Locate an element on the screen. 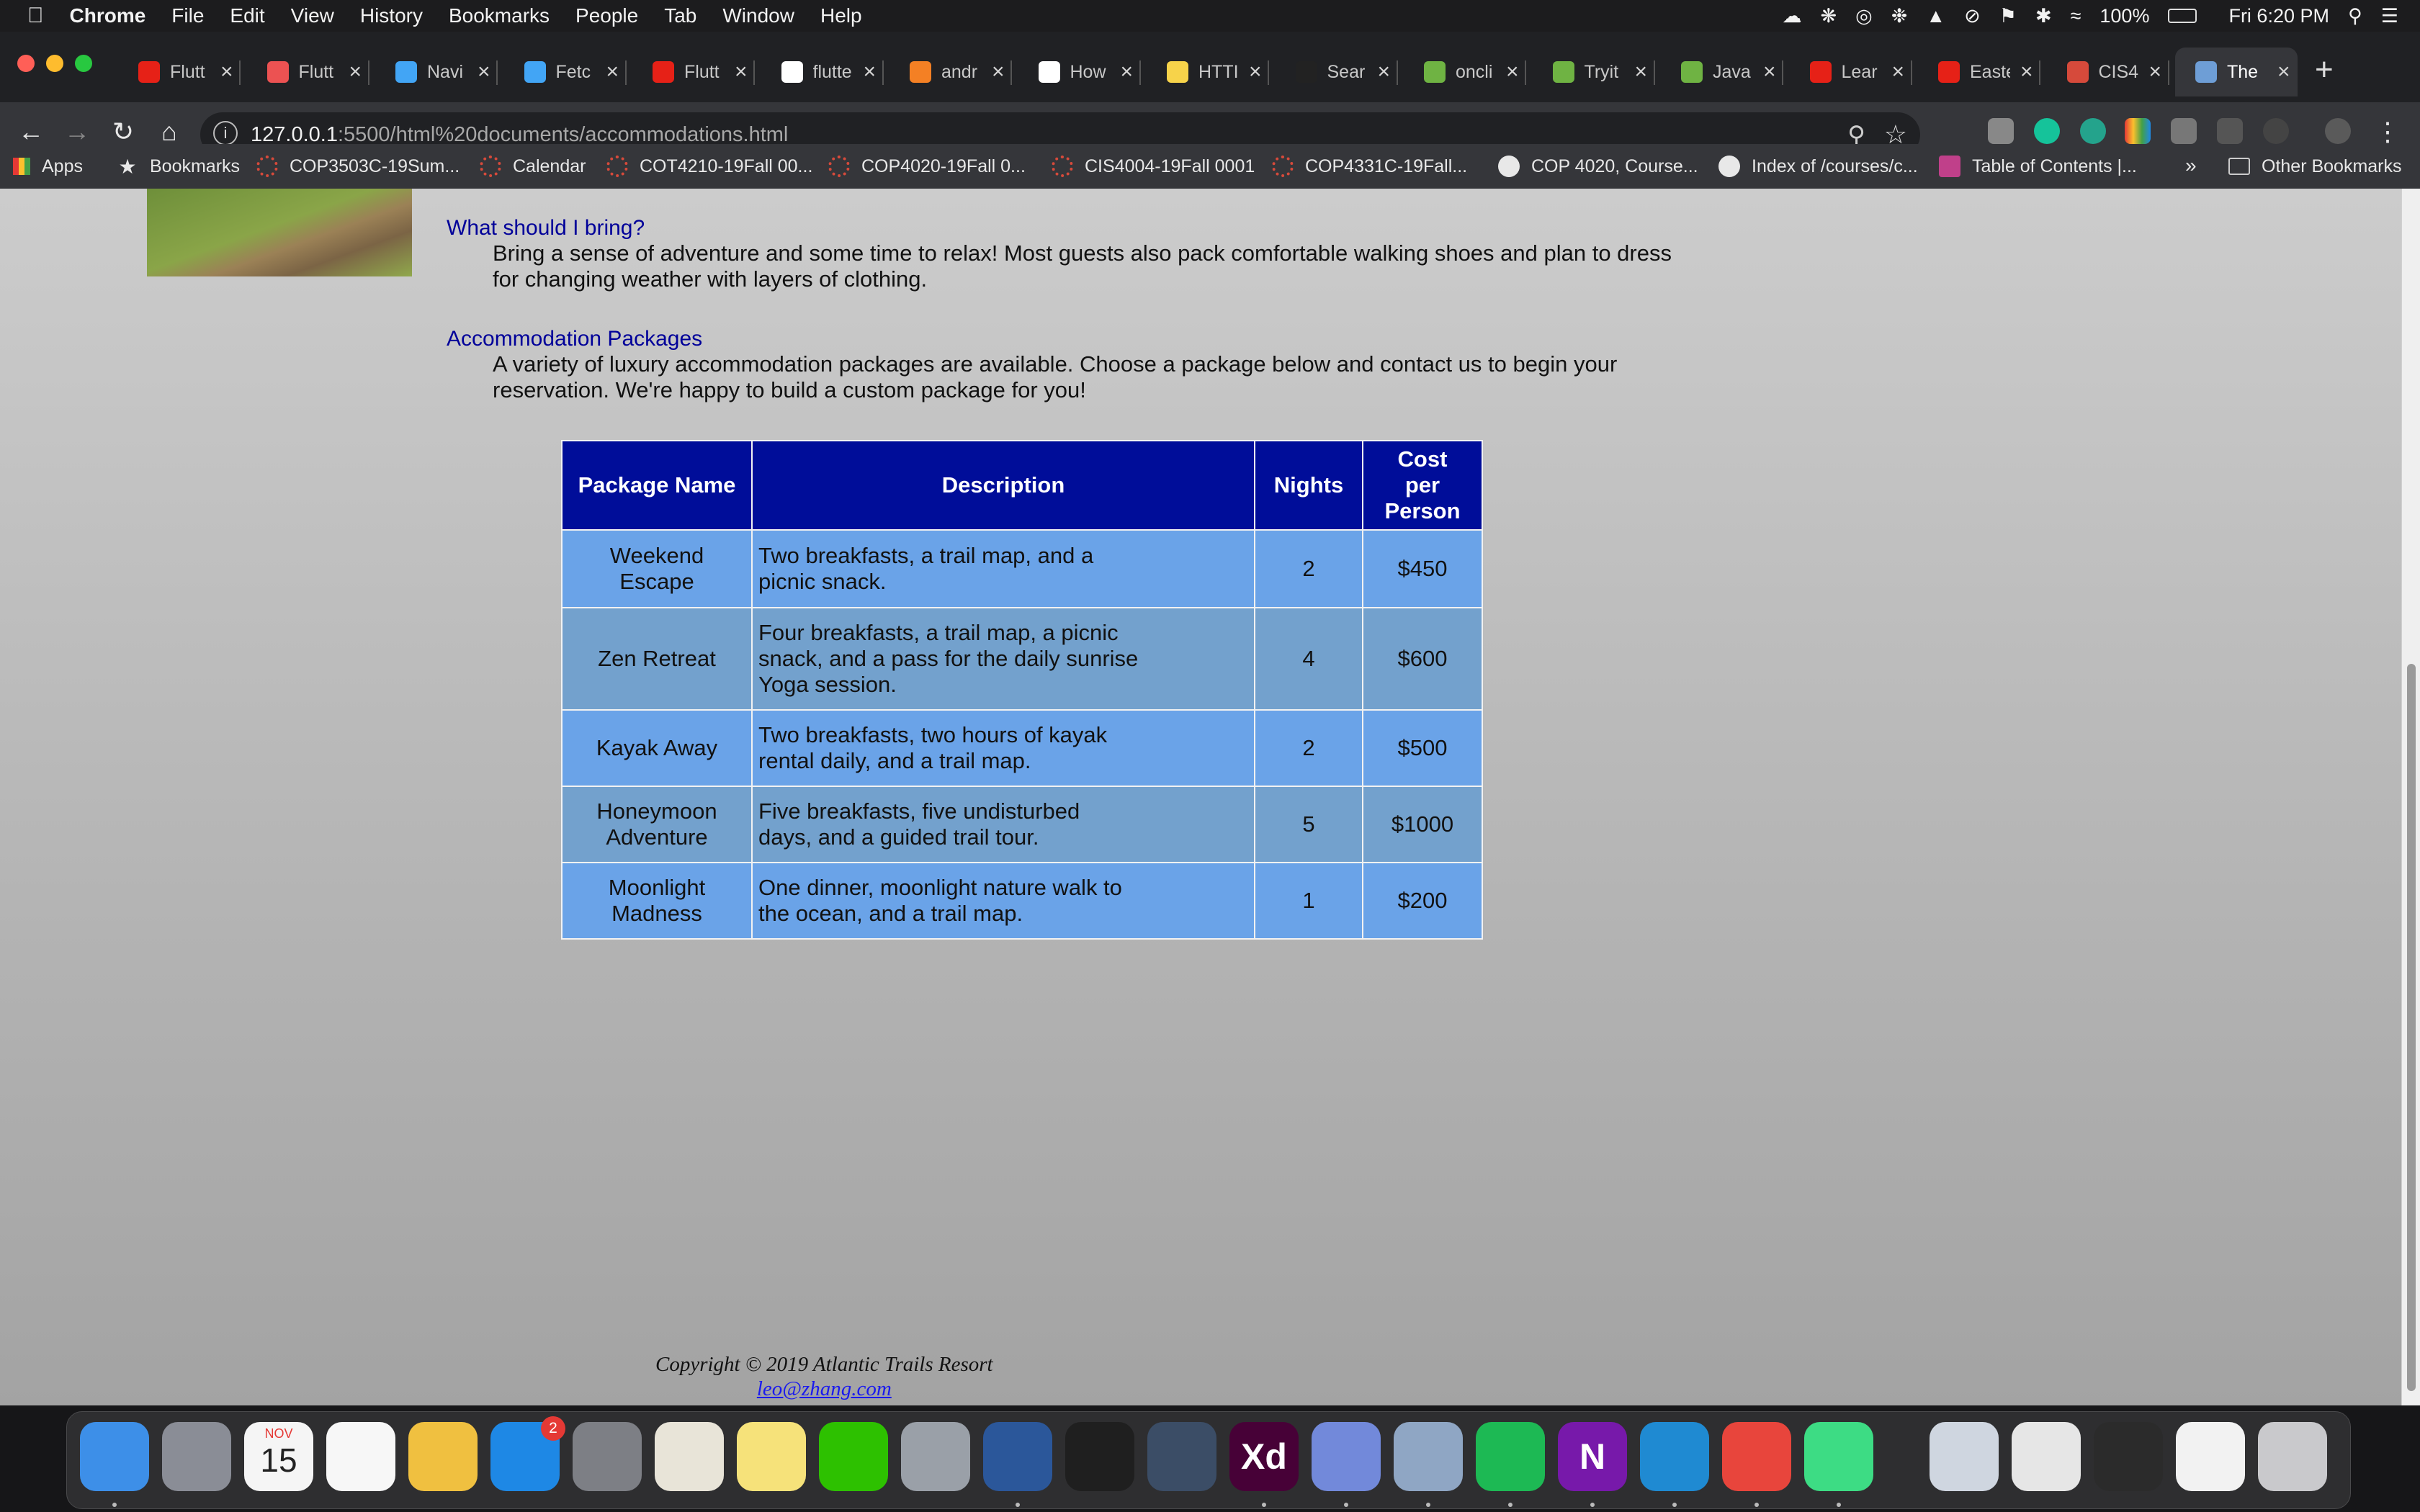 The width and height of the screenshot is (2420, 1512). browser-tab: Lear × is located at coordinates (1851, 72).